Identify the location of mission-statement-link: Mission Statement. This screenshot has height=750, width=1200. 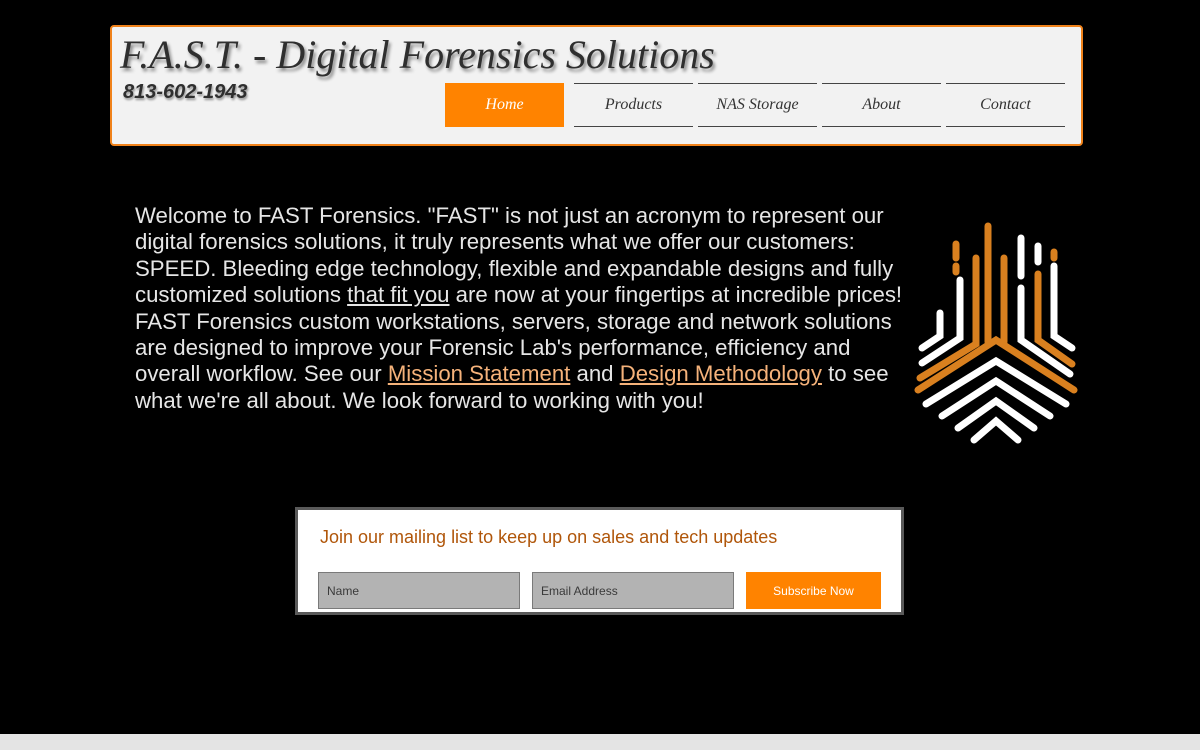
(479, 373).